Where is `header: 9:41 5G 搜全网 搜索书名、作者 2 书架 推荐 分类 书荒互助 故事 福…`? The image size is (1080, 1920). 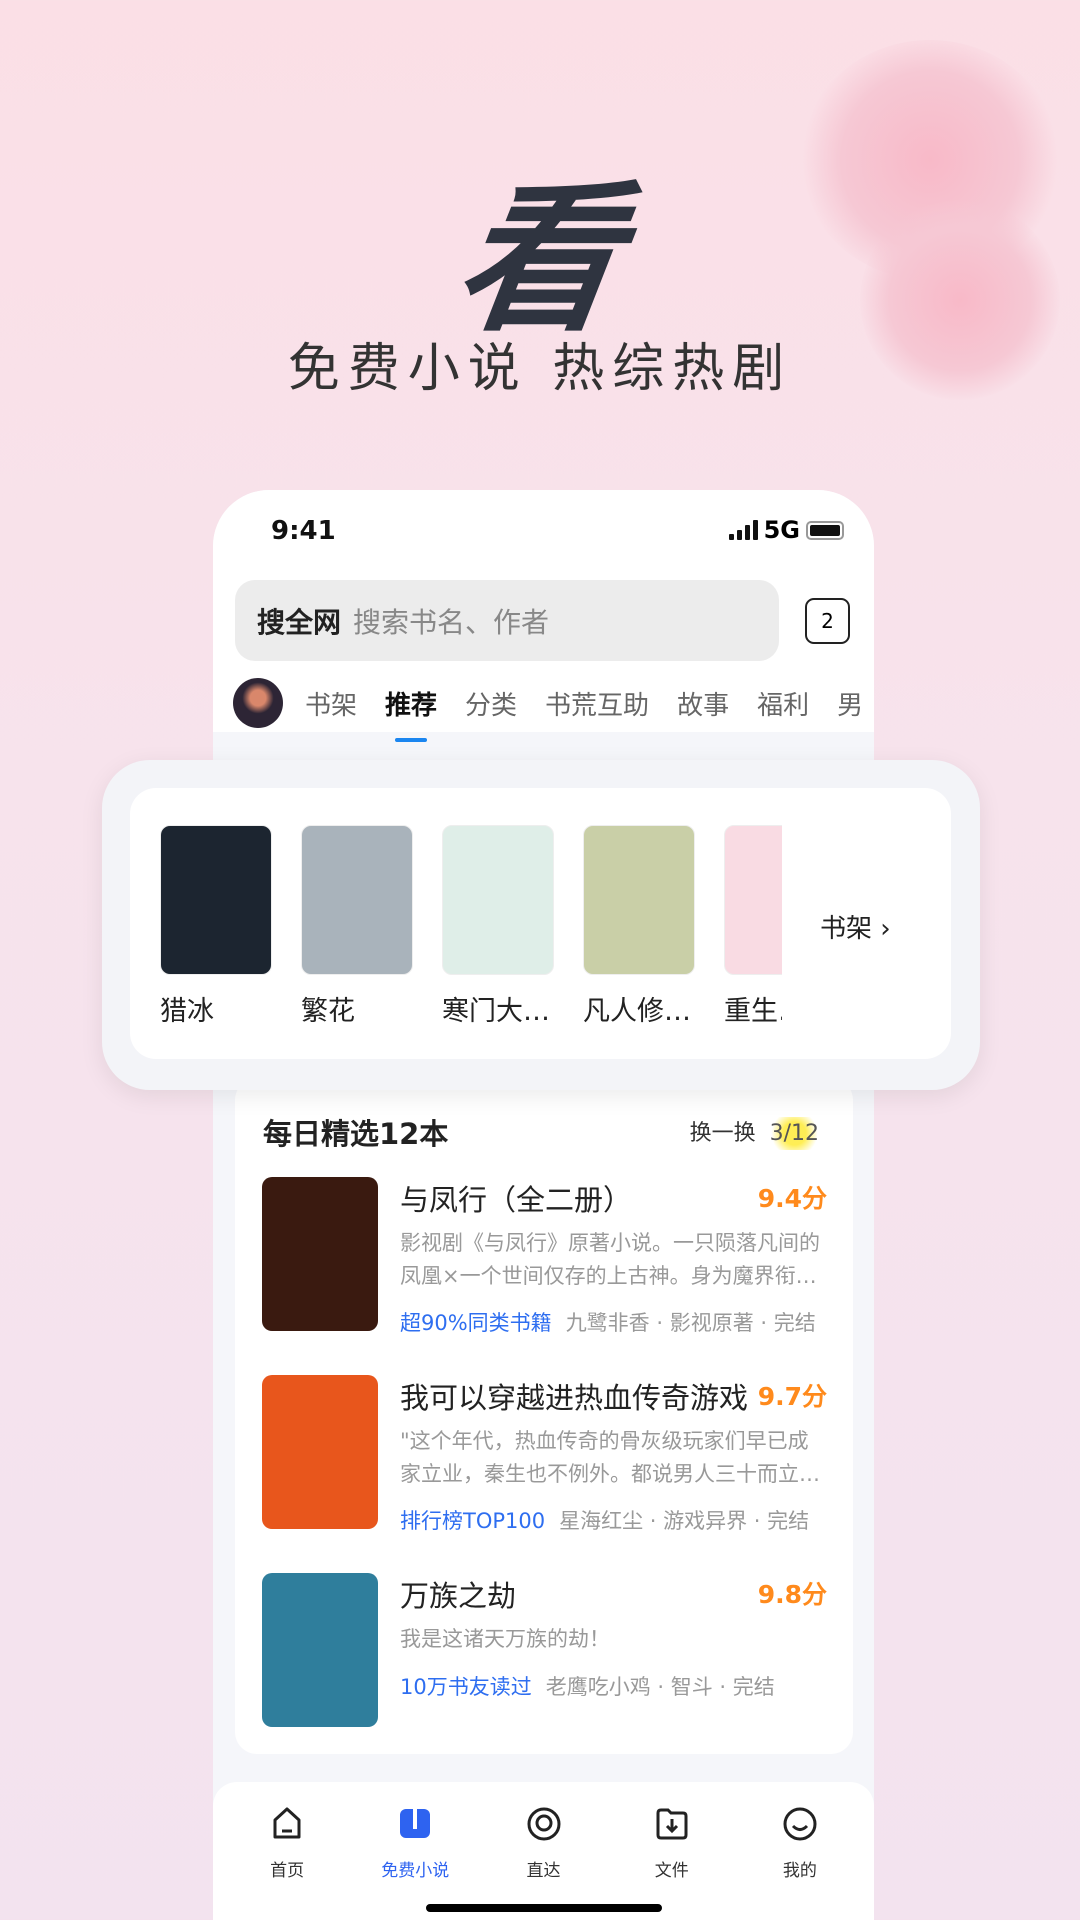
header: 9:41 5G 搜全网 搜索书名、作者 2 书架 推荐 分类 书荒互助 故事 福… is located at coordinates (543, 616).